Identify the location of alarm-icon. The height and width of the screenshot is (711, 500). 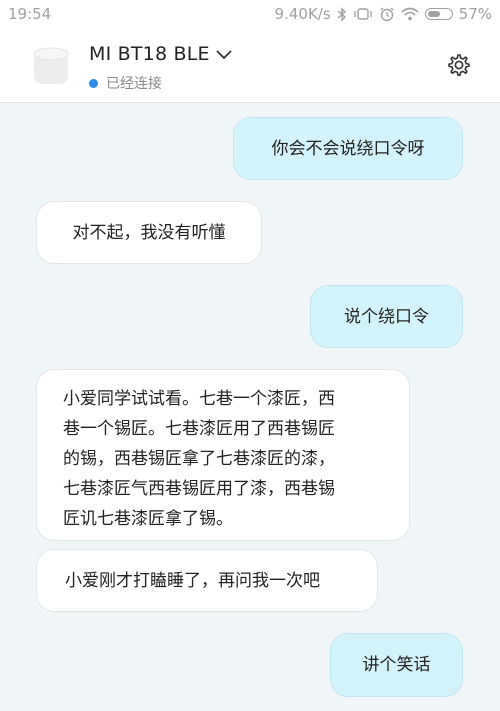
(387, 14).